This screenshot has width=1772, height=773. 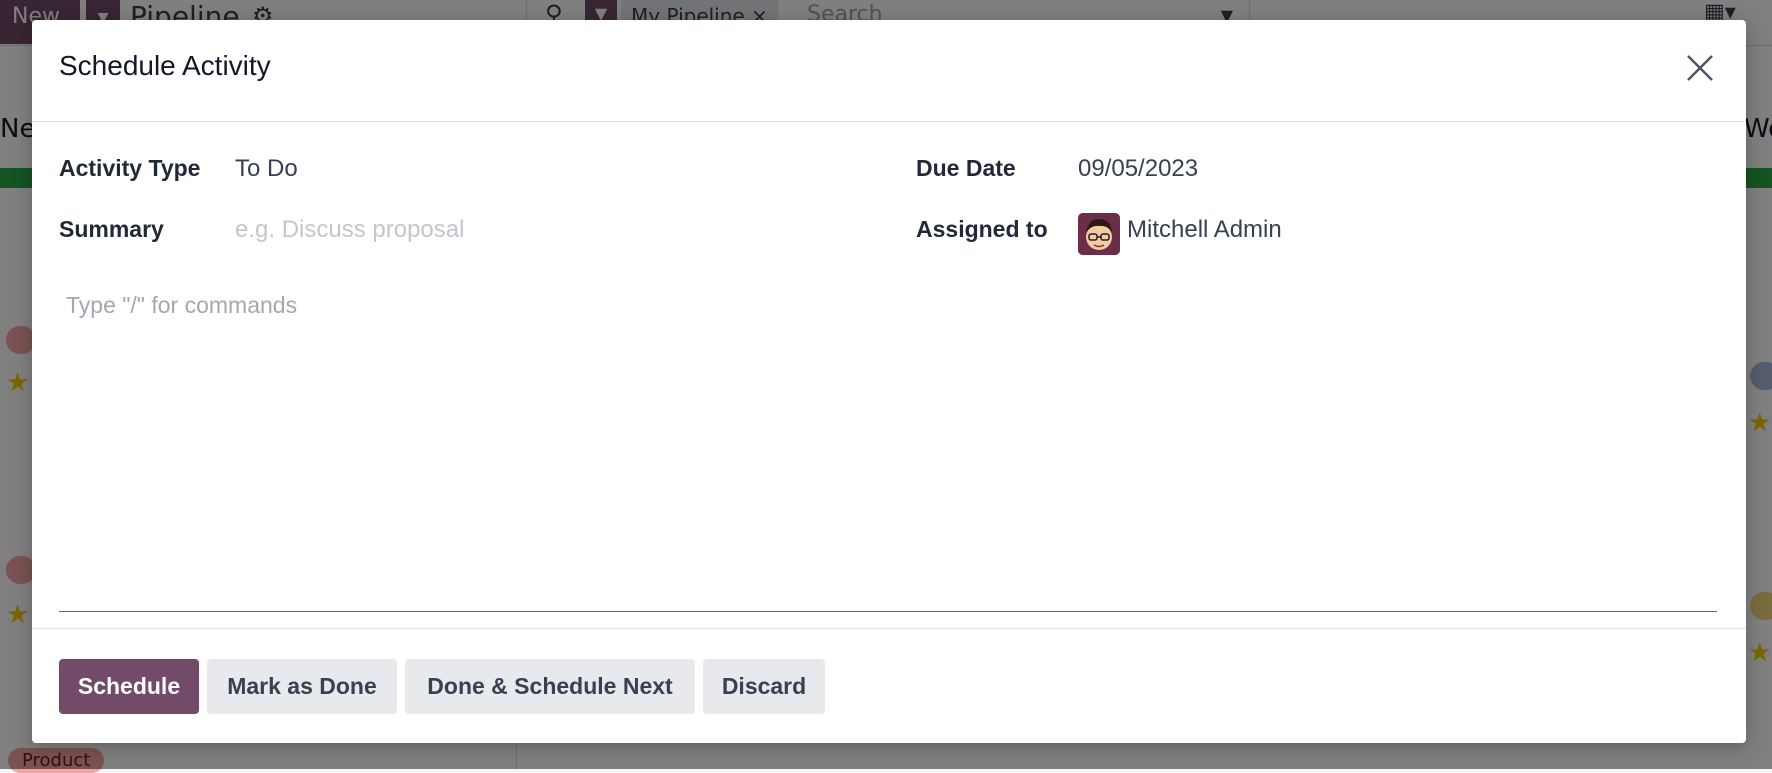 I want to click on activity-type-label: Activity Type, so click(x=130, y=168).